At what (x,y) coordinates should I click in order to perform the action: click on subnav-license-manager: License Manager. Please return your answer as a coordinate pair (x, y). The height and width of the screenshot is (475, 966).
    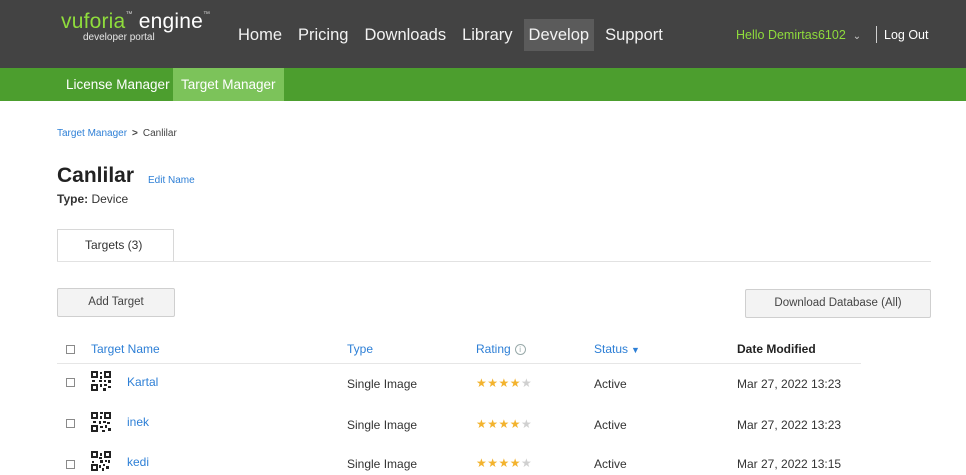
    Looking at the image, I should click on (118, 84).